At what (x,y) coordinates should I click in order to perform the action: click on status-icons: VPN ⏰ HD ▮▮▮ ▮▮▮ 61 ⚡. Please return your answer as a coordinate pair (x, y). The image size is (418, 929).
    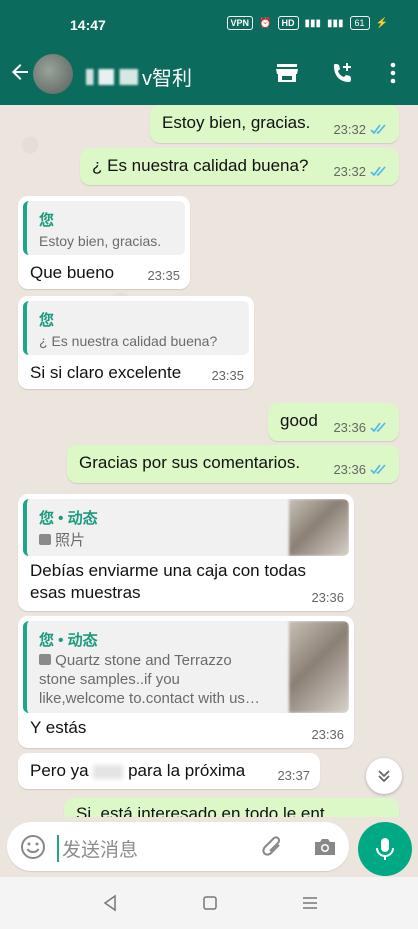
    Looking at the image, I should click on (307, 23).